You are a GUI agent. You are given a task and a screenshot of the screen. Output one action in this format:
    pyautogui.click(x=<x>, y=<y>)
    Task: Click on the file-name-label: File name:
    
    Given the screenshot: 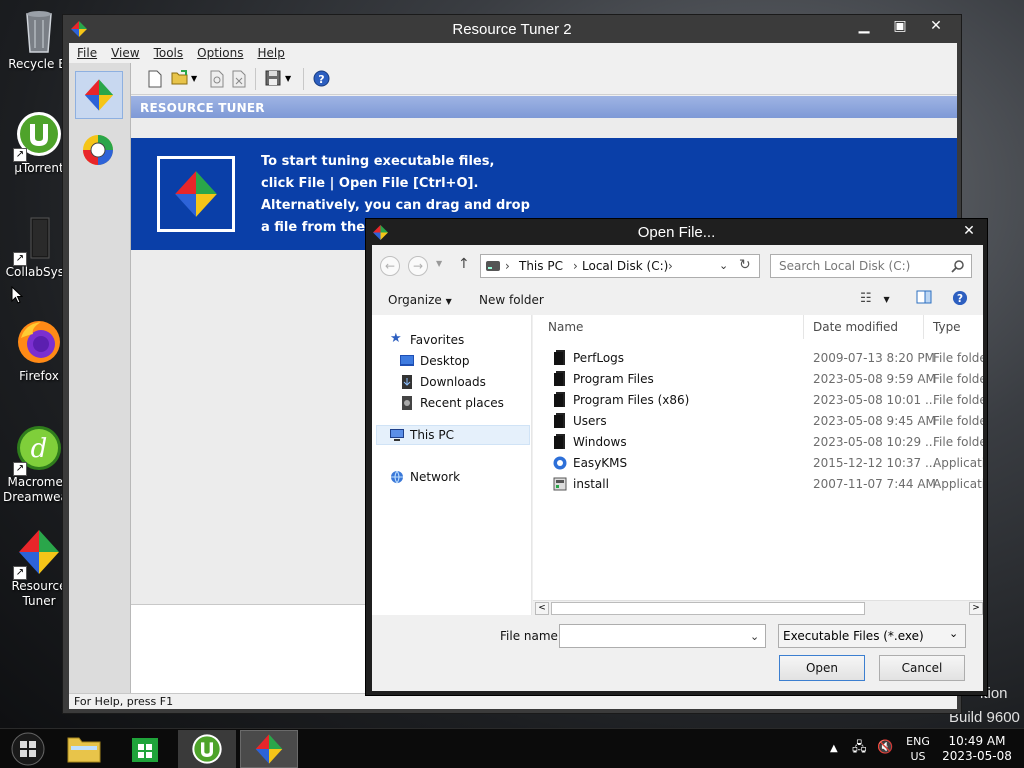 What is the action you would take?
    pyautogui.click(x=531, y=636)
    